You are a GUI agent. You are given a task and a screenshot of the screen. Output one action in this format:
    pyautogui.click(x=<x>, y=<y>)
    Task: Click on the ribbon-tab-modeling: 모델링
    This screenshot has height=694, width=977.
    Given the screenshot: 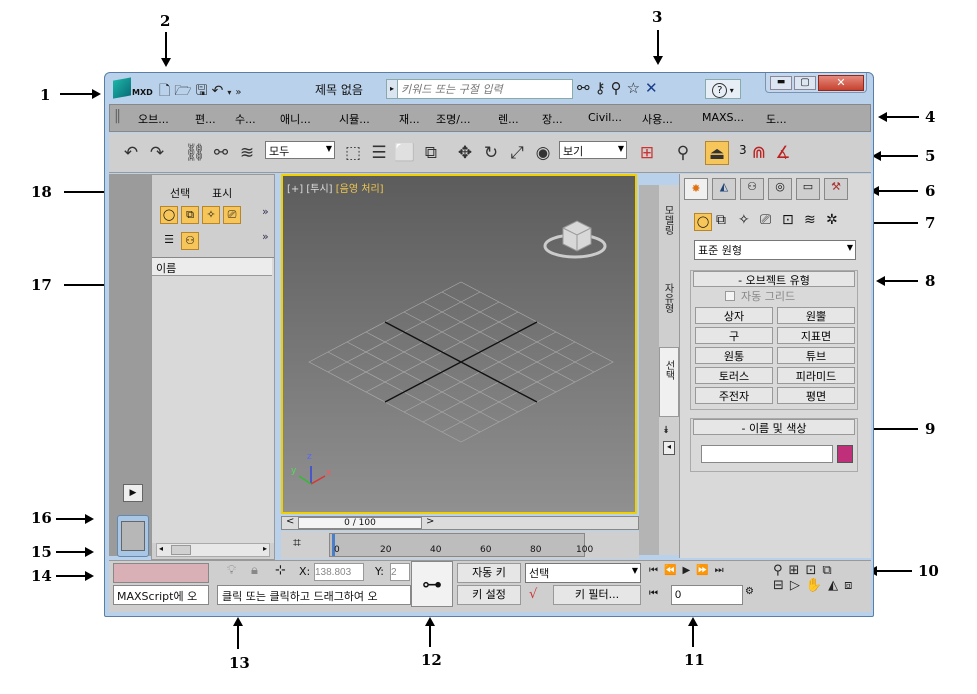 What is the action you would take?
    pyautogui.click(x=668, y=220)
    